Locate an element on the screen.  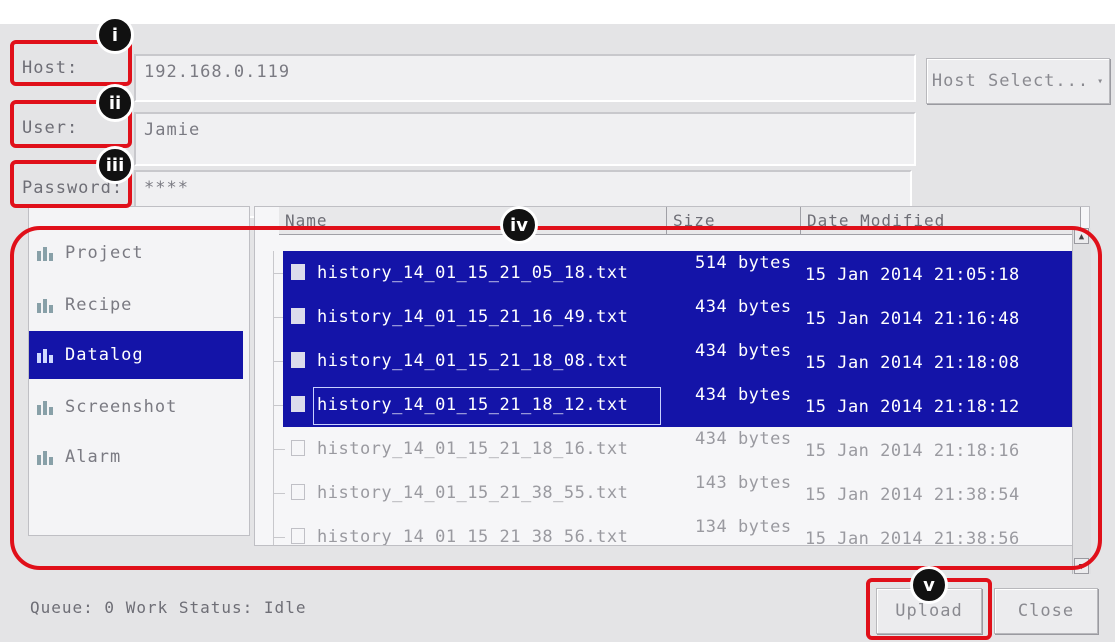
annotation-badge: iv is located at coordinates (519, 225).